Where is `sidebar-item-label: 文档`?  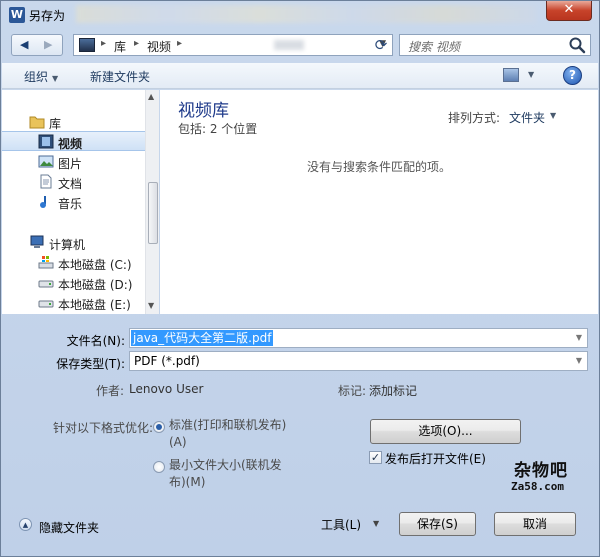
sidebar-item-label: 文档 is located at coordinates (70, 184).